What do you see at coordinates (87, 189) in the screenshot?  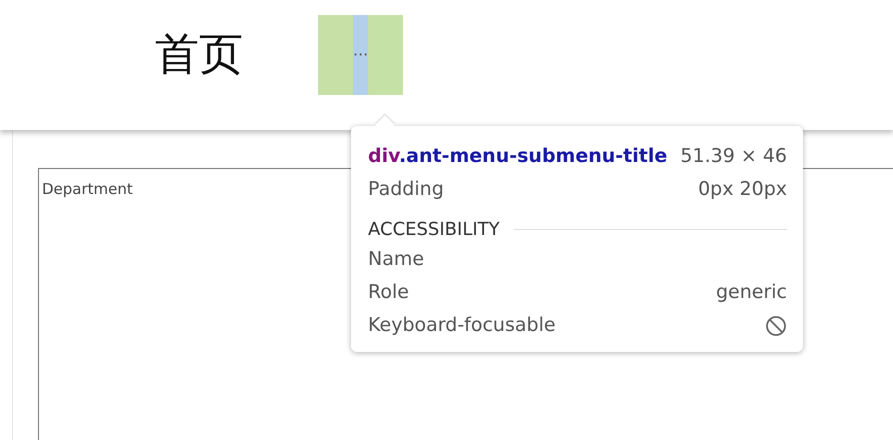 I see `field-label: Department` at bounding box center [87, 189].